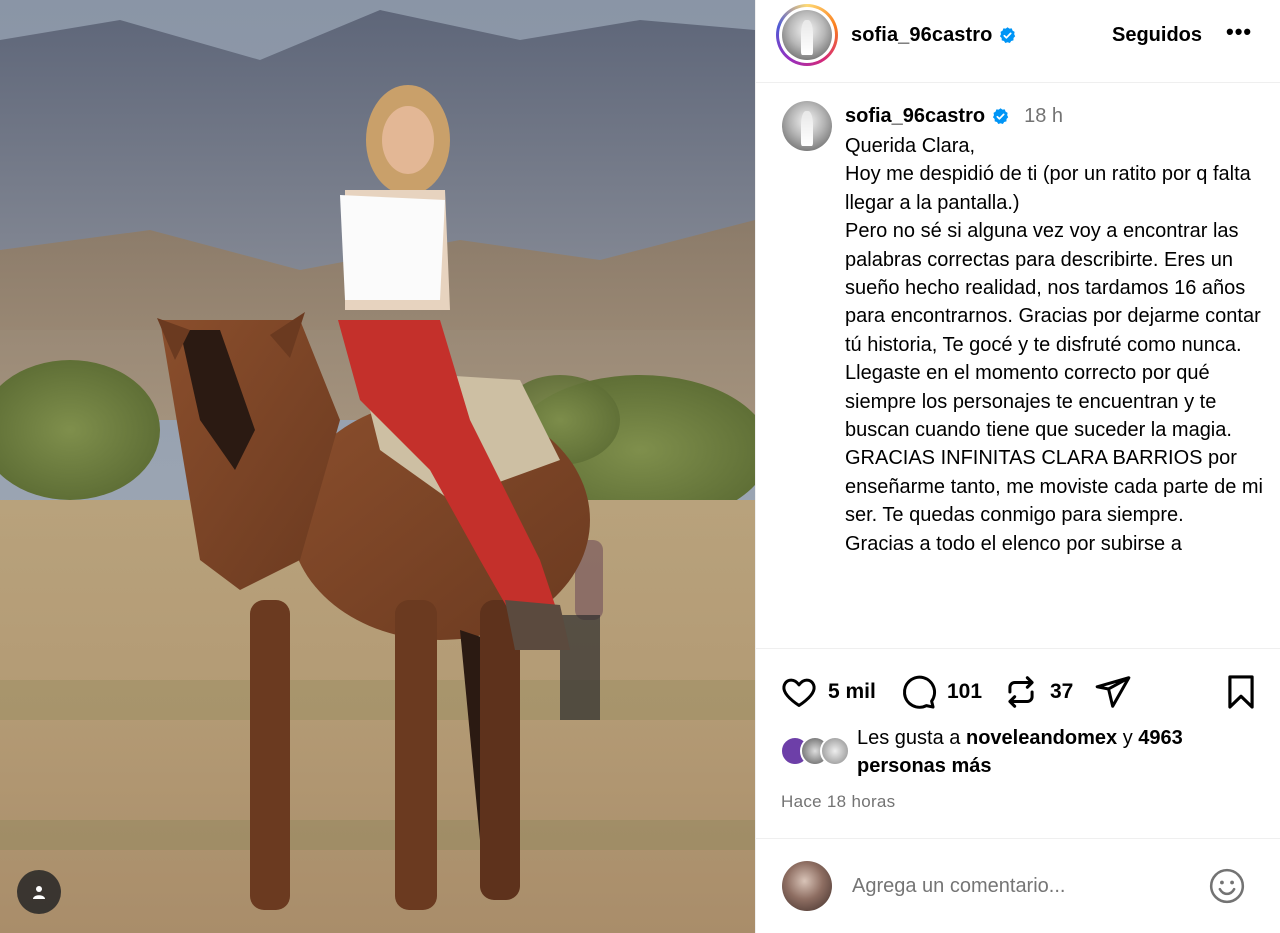 The height and width of the screenshot is (933, 1280). What do you see at coordinates (964, 692) in the screenshot?
I see `comment-count: 101` at bounding box center [964, 692].